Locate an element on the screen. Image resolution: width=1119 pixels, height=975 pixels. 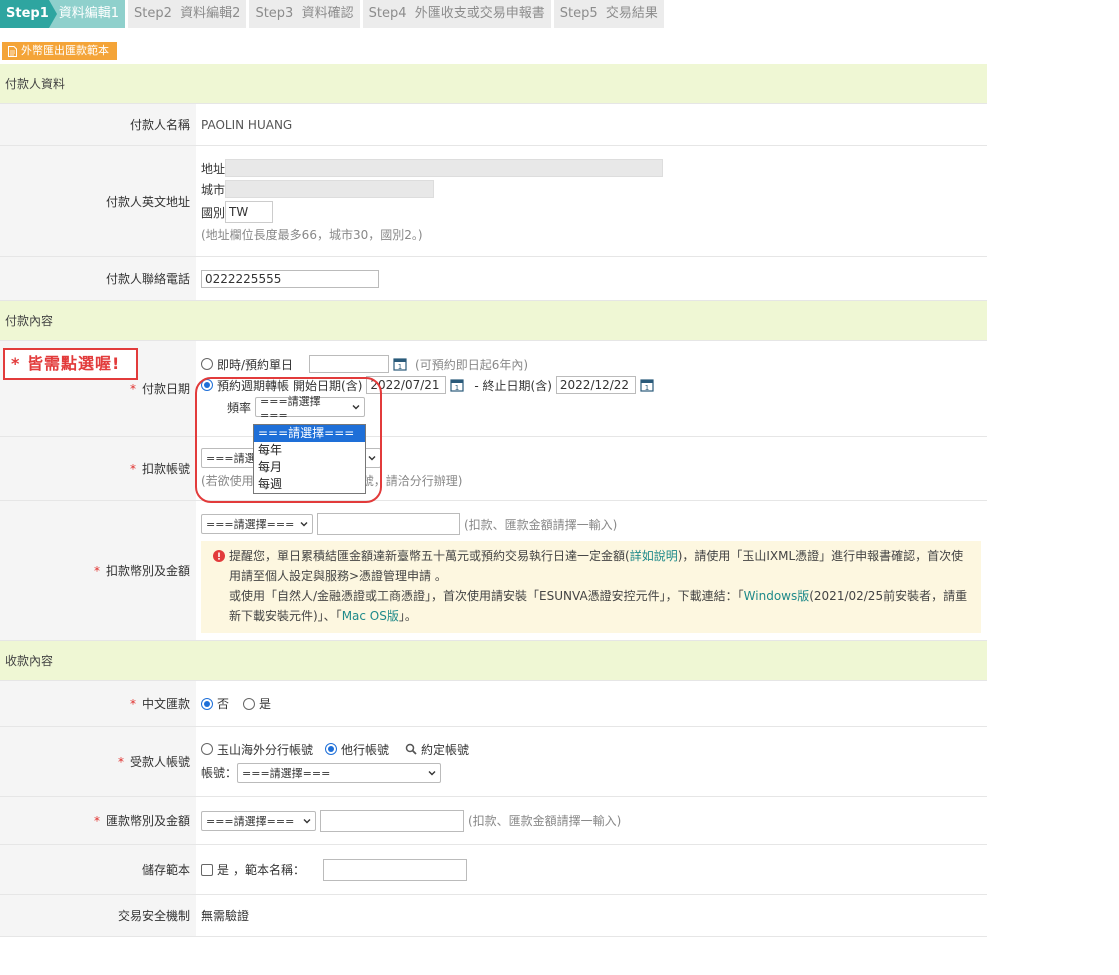
payer-name-label: 付款人名稱 is located at coordinates (98, 124).